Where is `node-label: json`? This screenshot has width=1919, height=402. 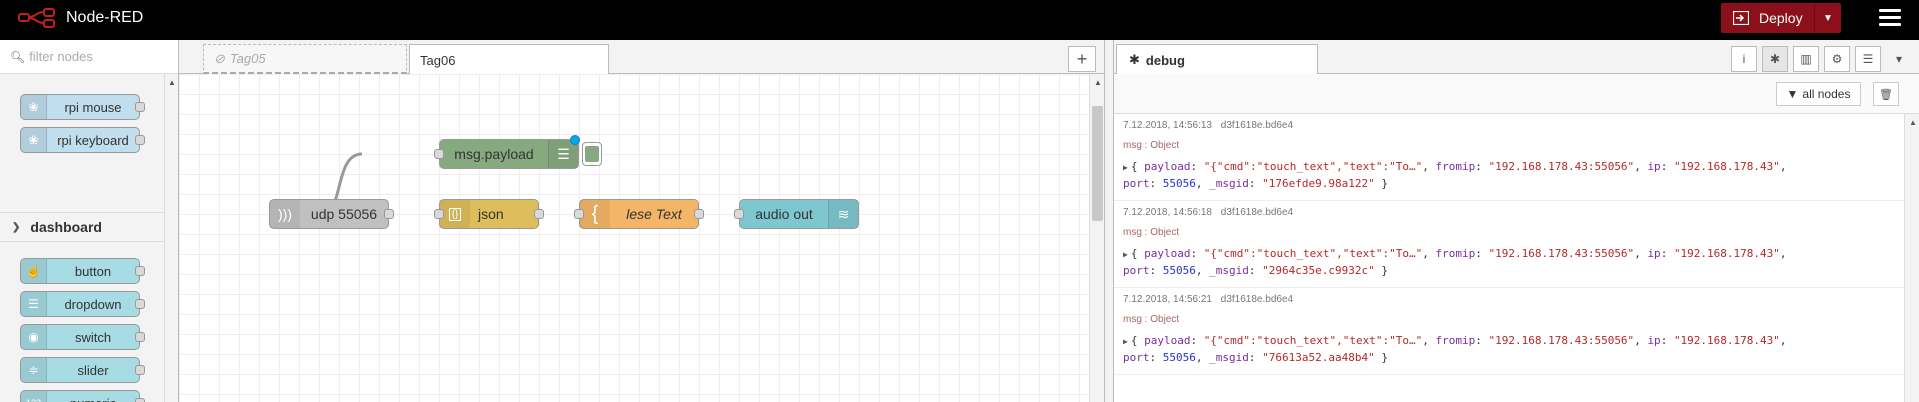 node-label: json is located at coordinates (491, 214).